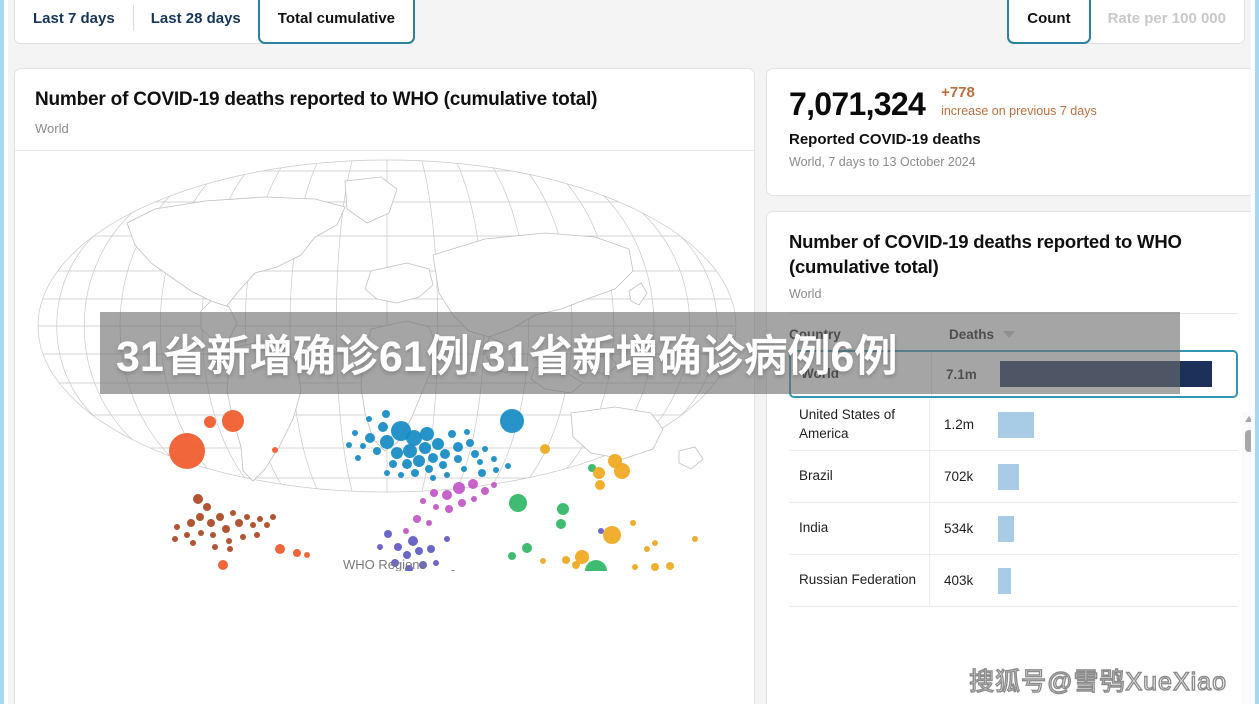  I want to click on row-country: United States of America, so click(847, 424).